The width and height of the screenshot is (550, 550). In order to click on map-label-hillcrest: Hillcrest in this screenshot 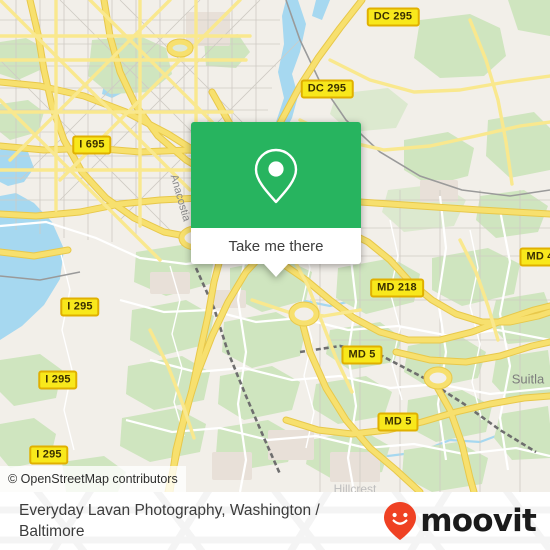, I will do `click(355, 487)`.